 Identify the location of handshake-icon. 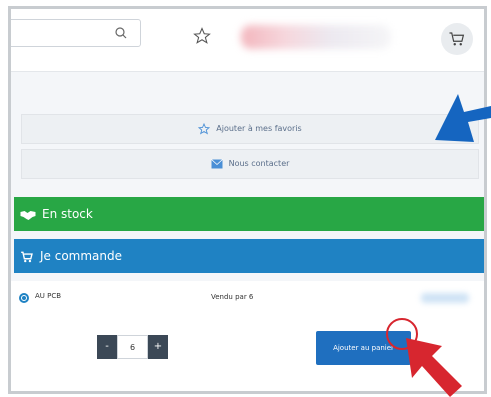
(28, 215).